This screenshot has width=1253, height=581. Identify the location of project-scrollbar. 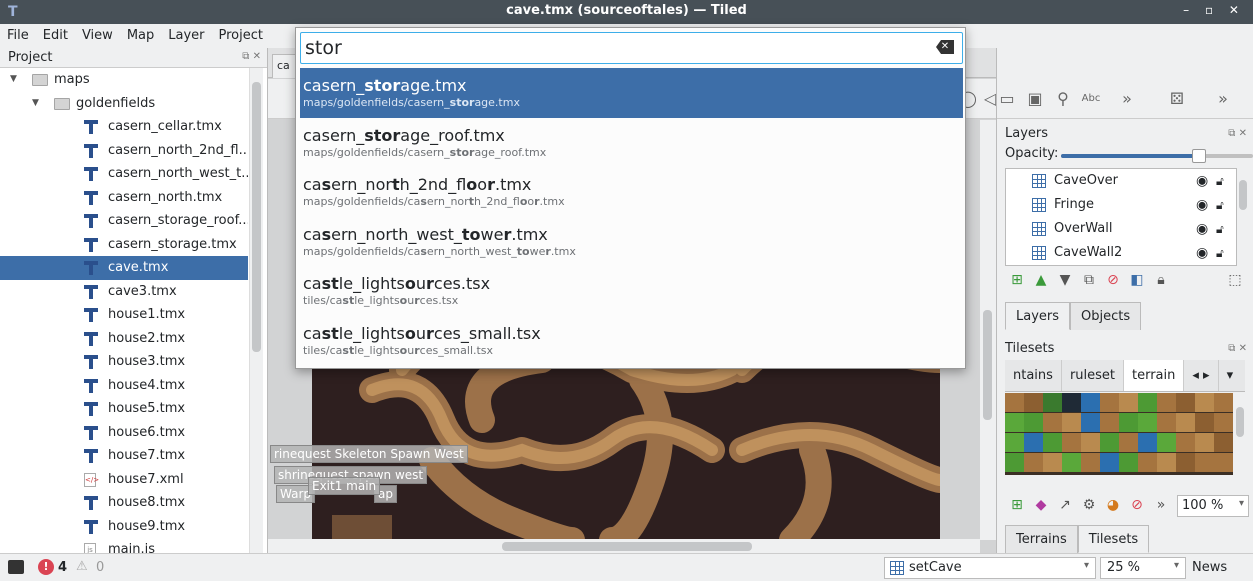
(256, 310).